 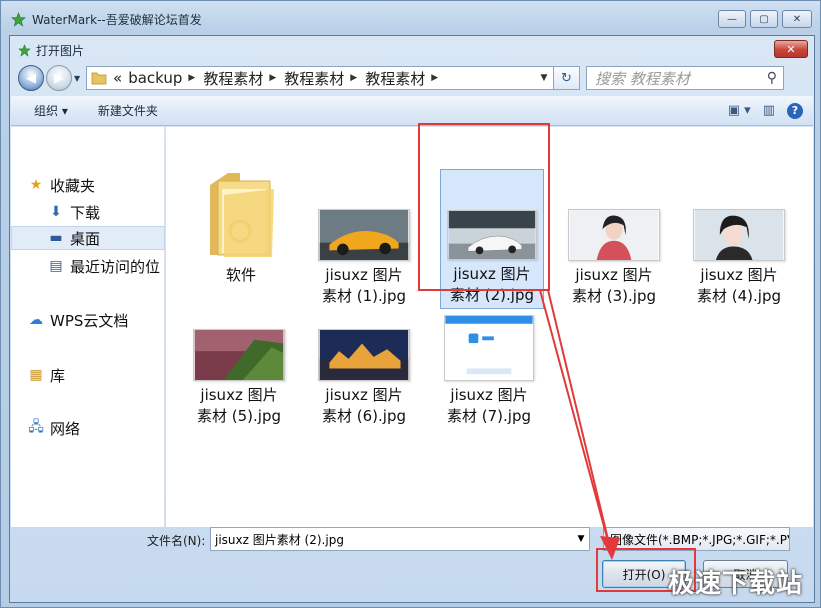 I want to click on nav-item-wps-cloud: ☁ WPS云文档, so click(x=88, y=320).